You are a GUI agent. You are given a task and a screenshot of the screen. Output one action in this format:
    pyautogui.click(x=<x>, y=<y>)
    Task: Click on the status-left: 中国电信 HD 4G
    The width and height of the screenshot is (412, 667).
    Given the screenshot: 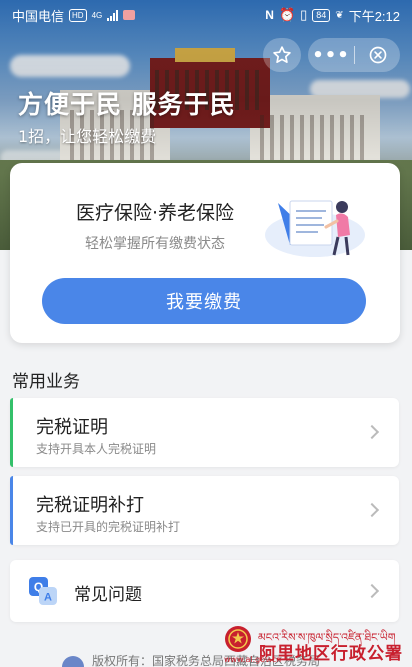 What is the action you would take?
    pyautogui.click(x=74, y=15)
    